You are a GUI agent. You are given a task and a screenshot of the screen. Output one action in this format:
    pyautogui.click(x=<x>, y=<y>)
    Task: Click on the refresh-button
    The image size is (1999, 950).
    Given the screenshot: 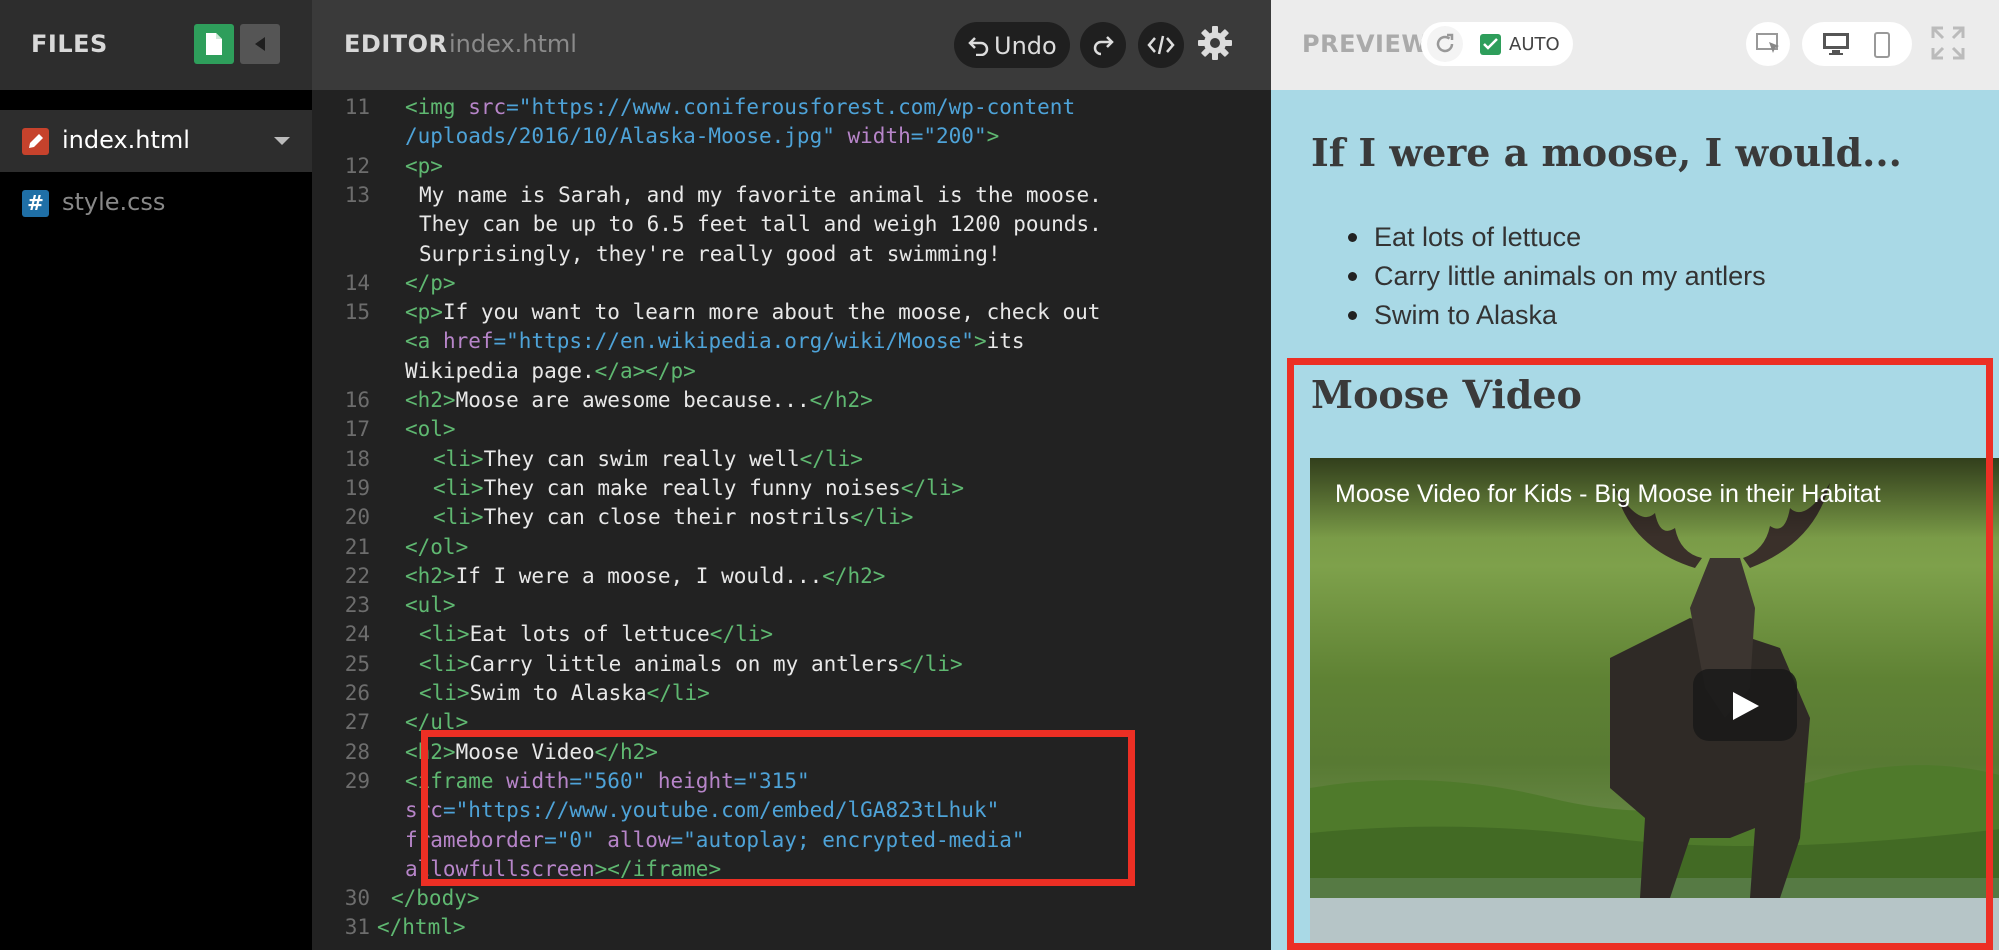 What is the action you would take?
    pyautogui.click(x=1445, y=44)
    